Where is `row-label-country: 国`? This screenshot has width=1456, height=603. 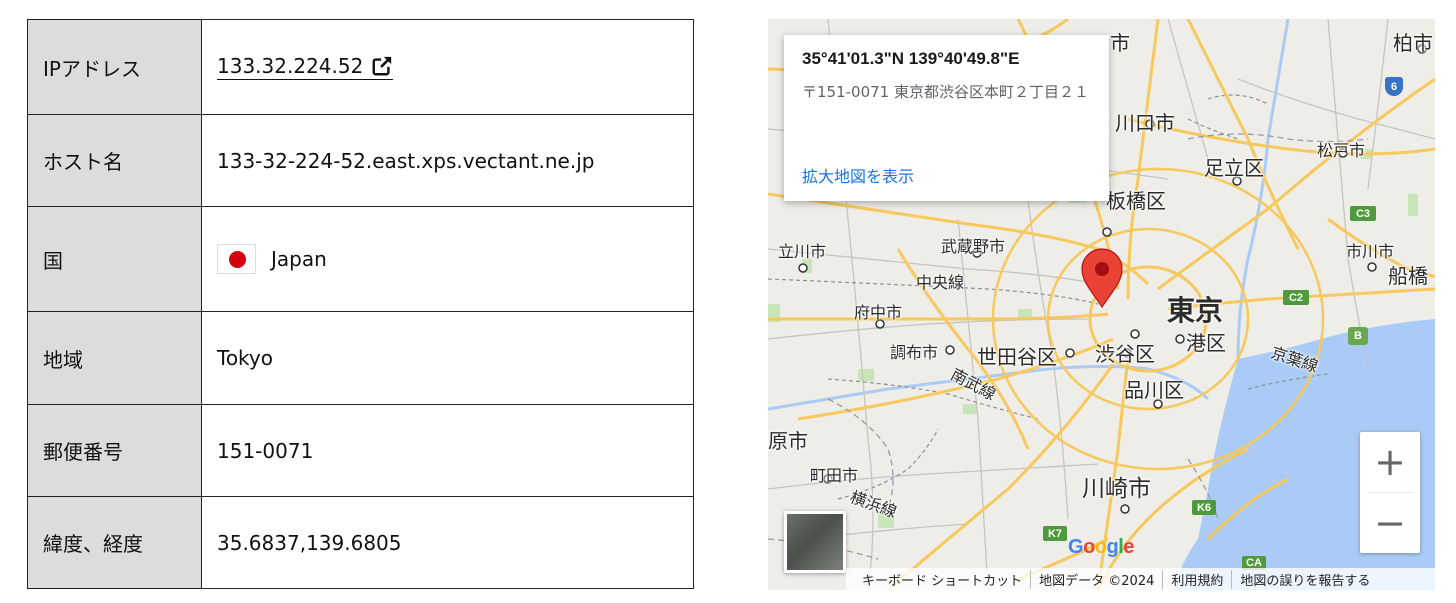 row-label-country: 国 is located at coordinates (114, 259).